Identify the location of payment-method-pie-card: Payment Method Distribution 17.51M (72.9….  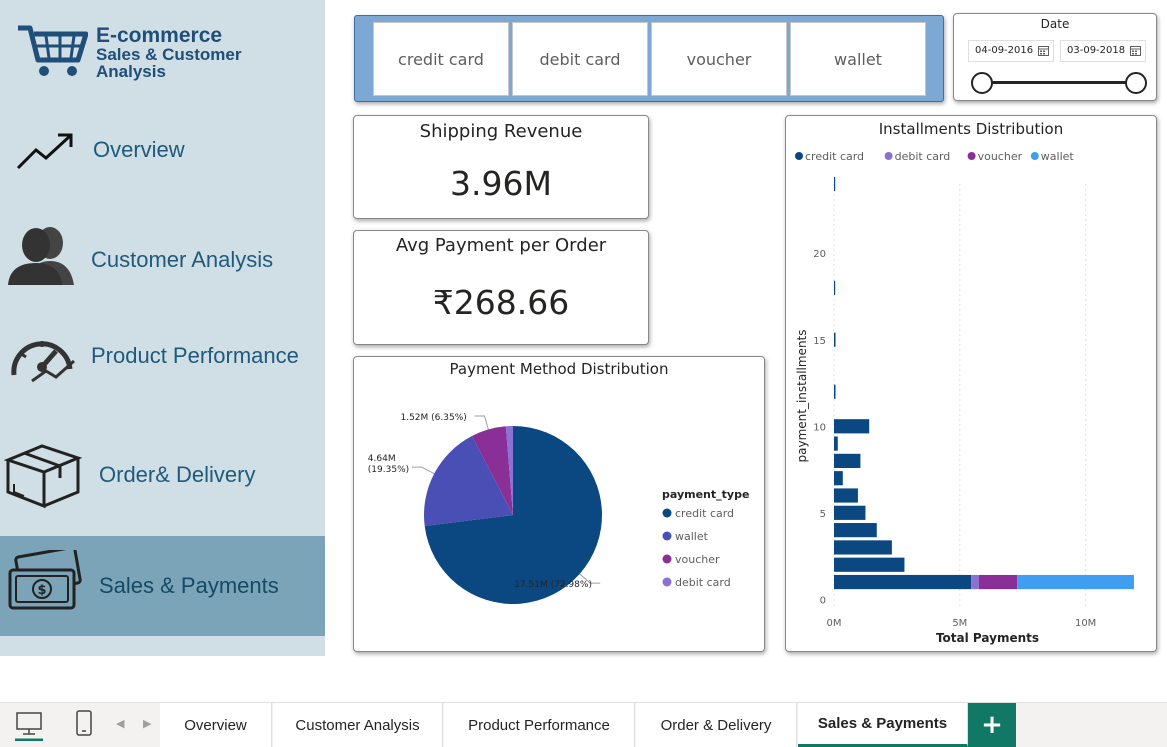
(559, 504).